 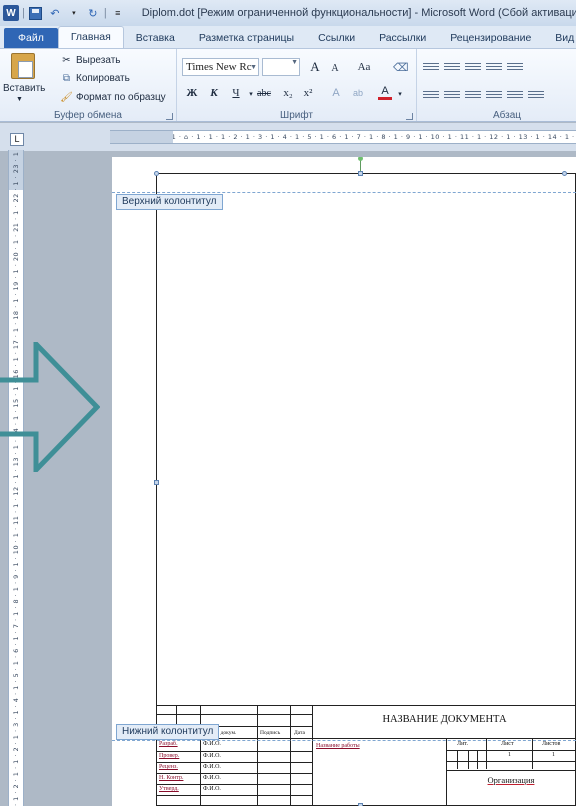 What do you see at coordinates (281, 67) in the screenshot?
I see `font-size-input: ▼` at bounding box center [281, 67].